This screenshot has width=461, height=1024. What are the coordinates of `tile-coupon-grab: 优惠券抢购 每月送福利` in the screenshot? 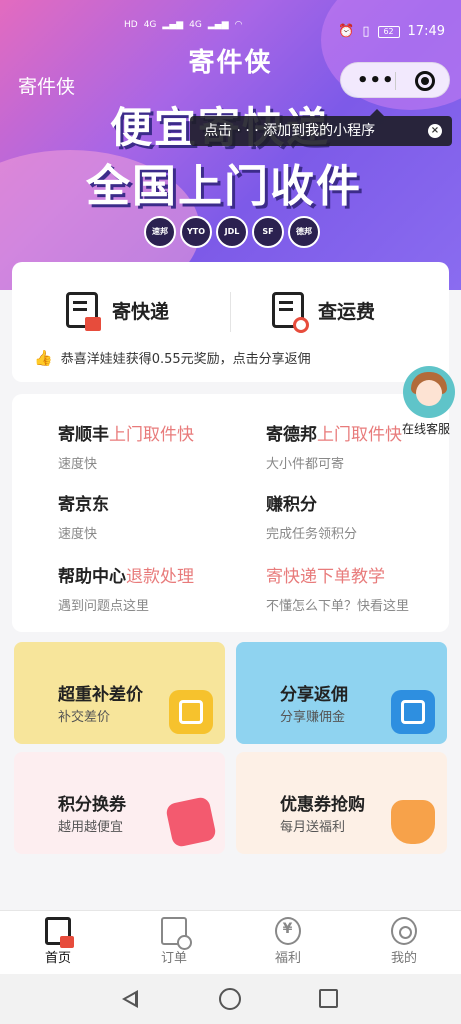 It's located at (341, 803).